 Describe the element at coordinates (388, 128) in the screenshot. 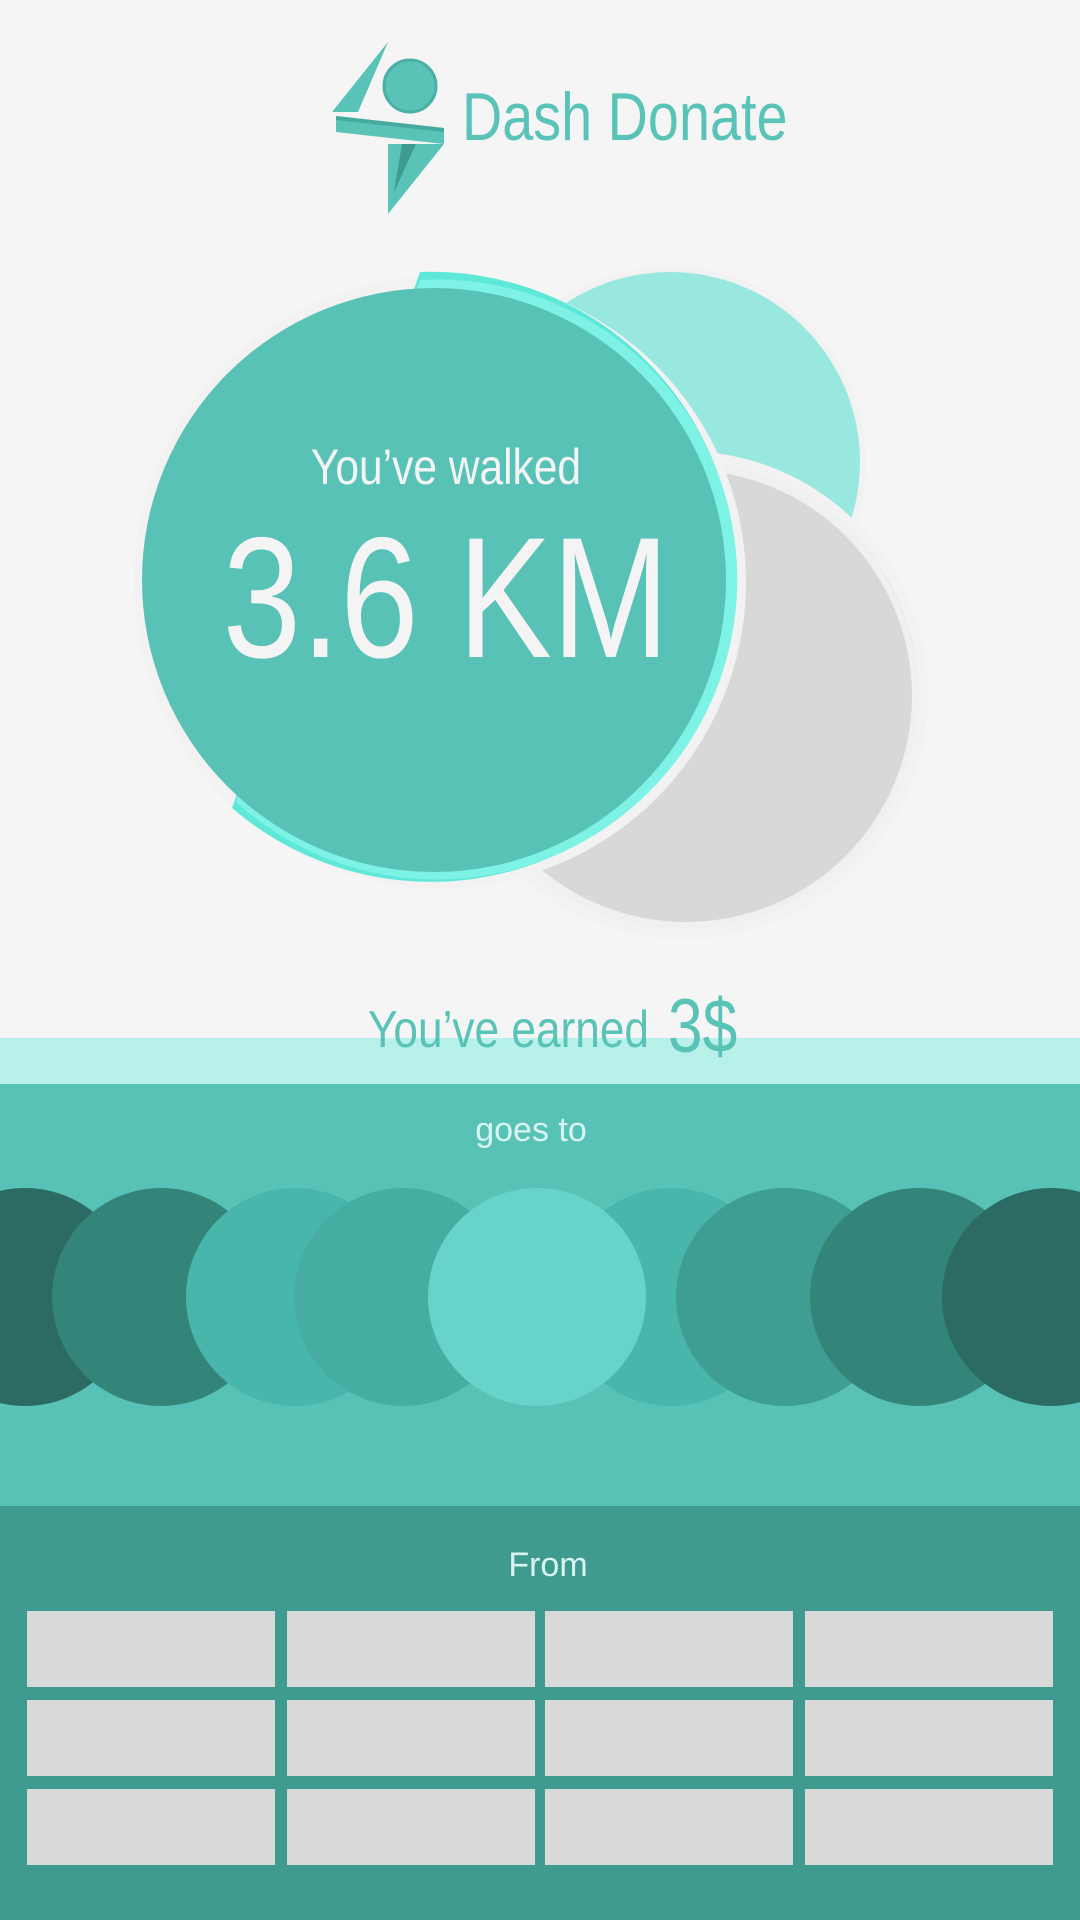

I see `app-logo-icon` at that location.